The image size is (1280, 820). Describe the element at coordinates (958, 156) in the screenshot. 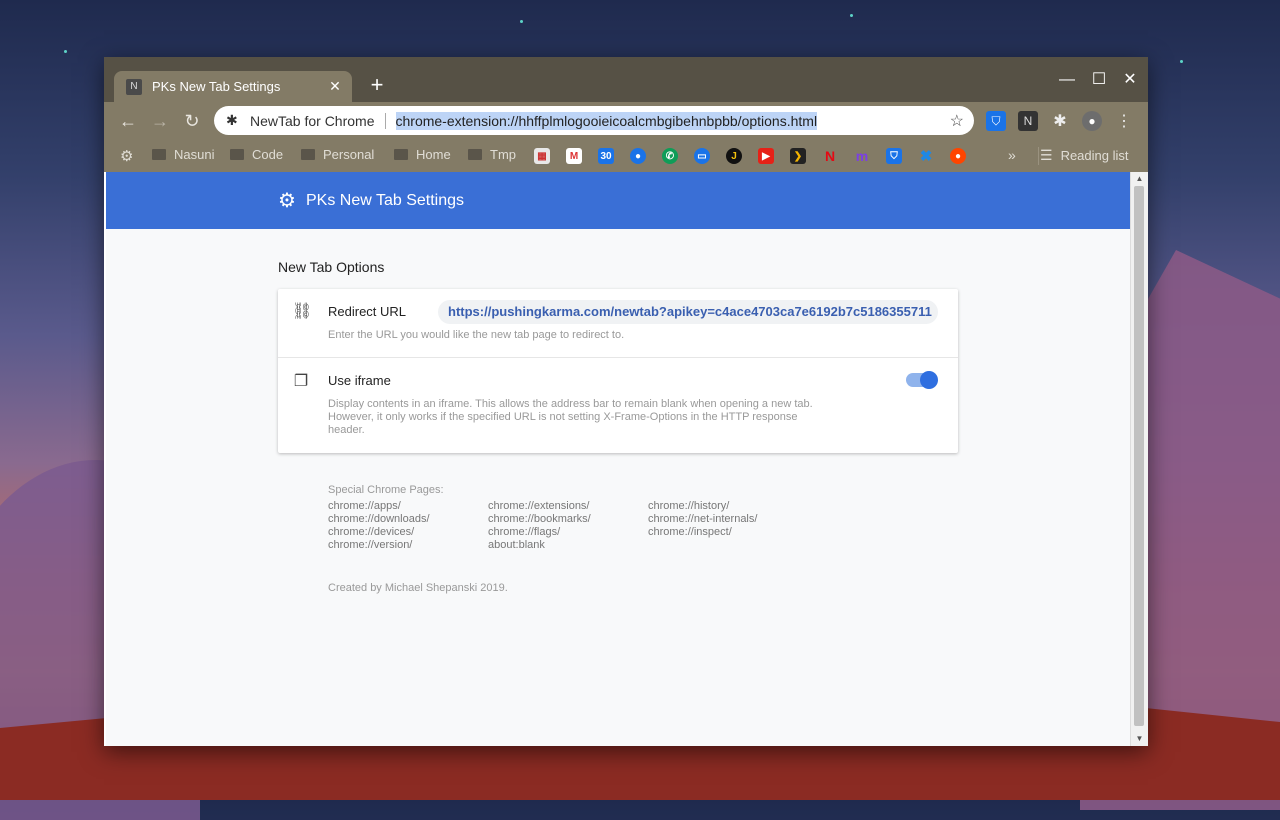

I see `bookmark-reddit-icon: ●` at that location.